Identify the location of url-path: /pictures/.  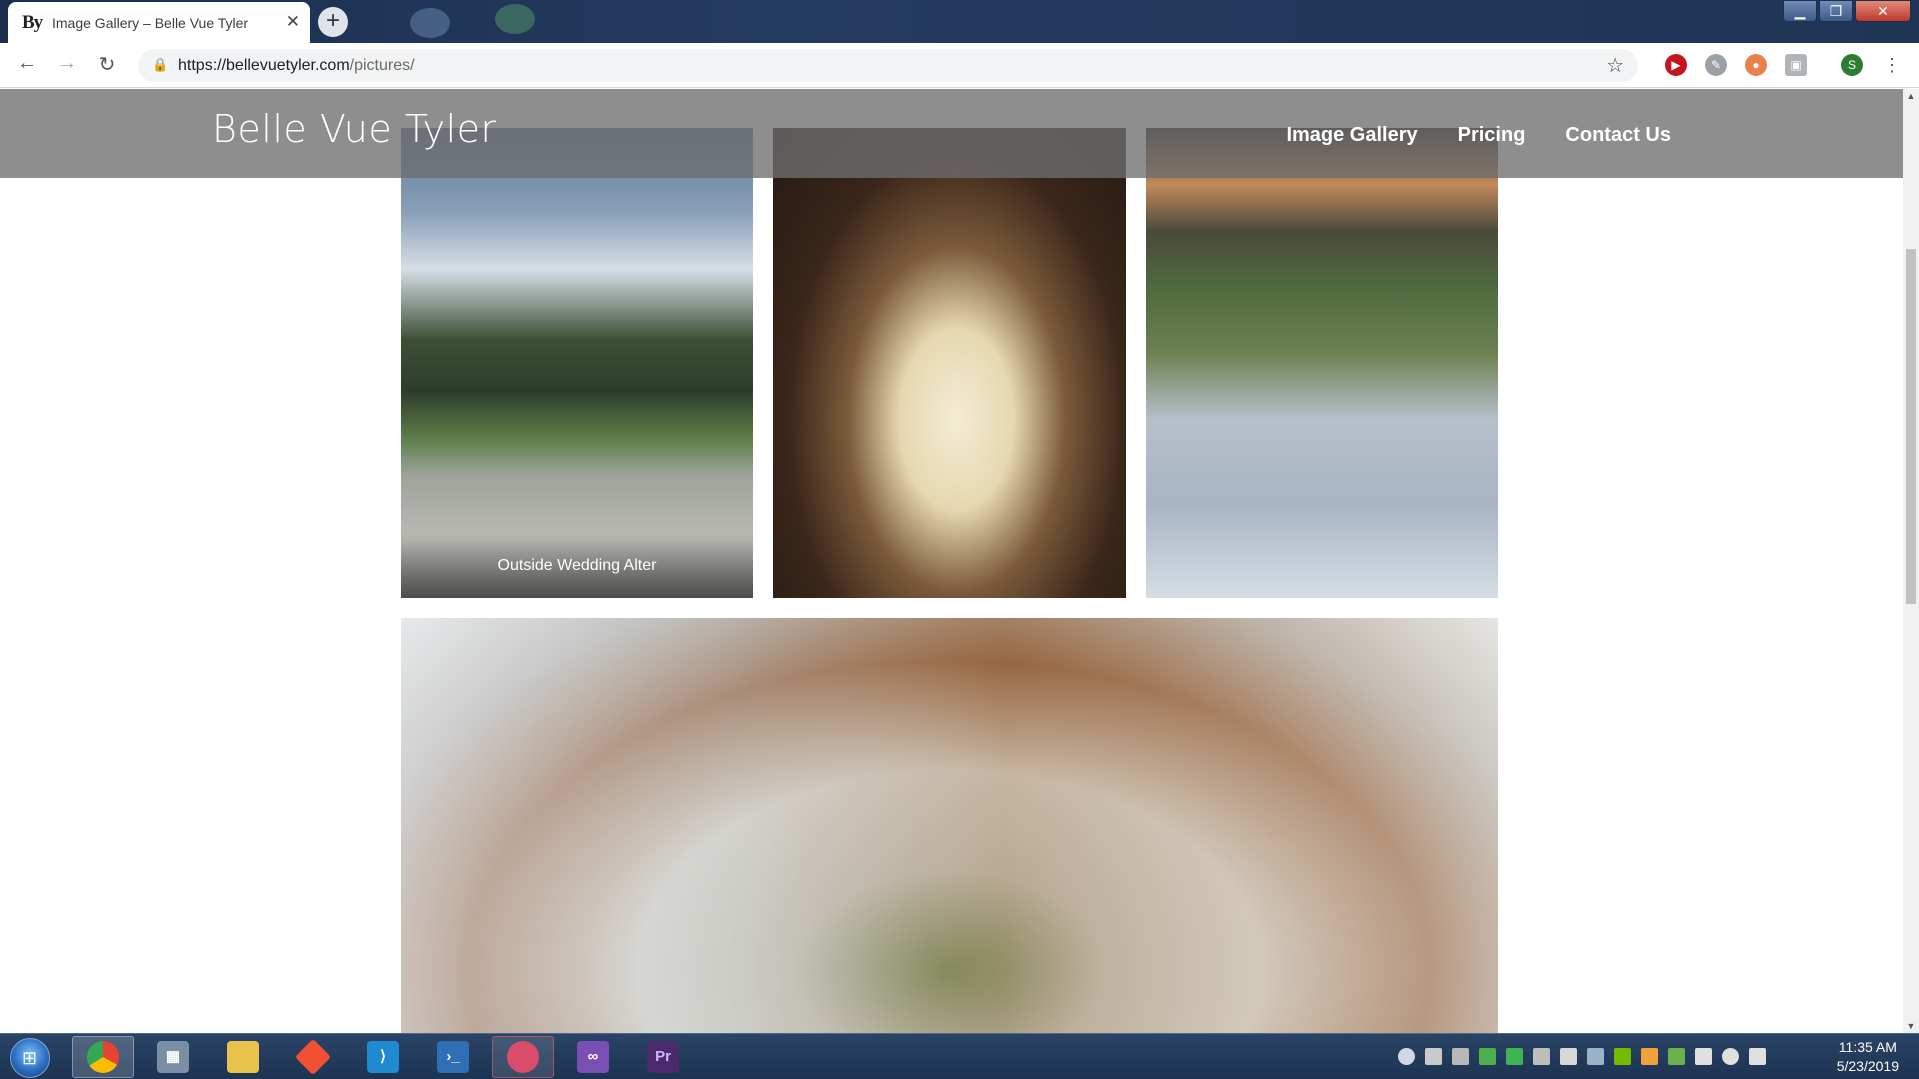
(382, 65).